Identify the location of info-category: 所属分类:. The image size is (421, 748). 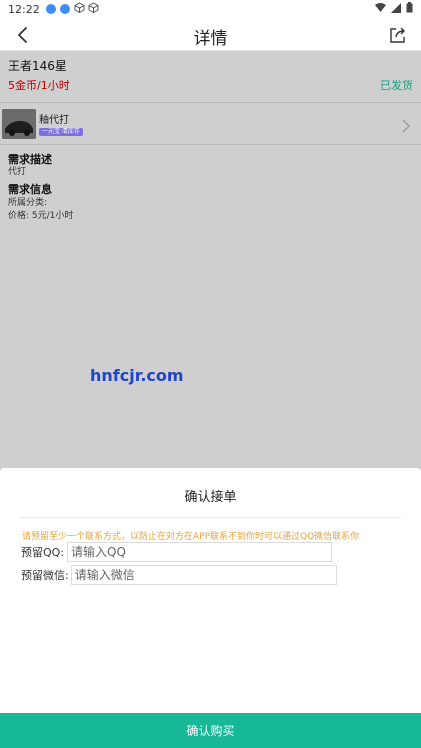
(28, 203).